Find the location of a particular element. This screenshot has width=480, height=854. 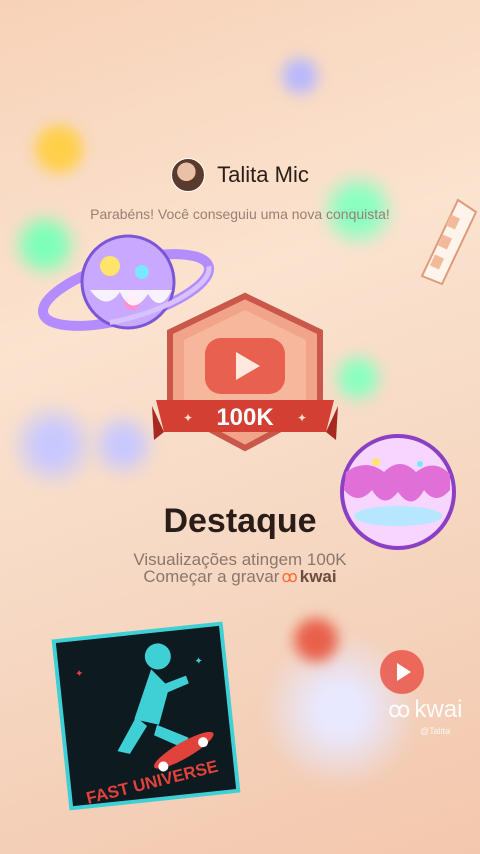

kwai-watermark: ꝏ kwai is located at coordinates (425, 710).